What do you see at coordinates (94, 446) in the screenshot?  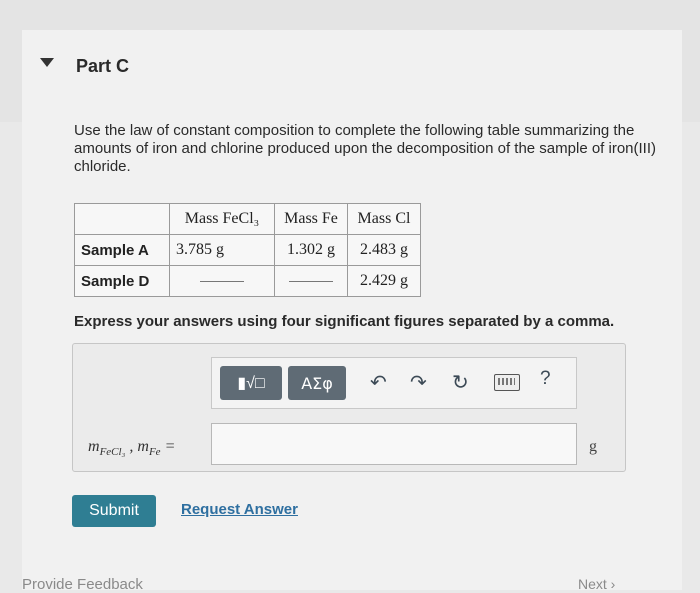 I see `var-m1: m` at bounding box center [94, 446].